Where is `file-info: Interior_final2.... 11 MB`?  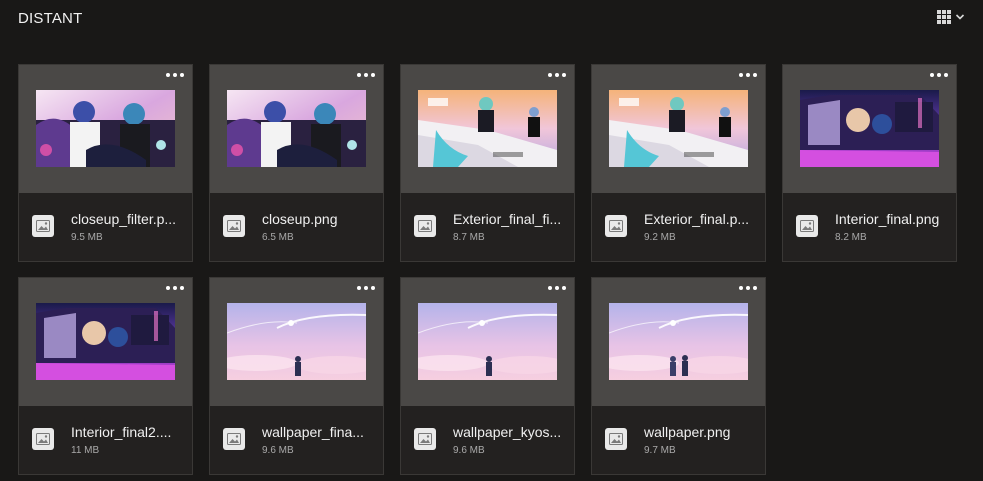 file-info: Interior_final2.... 11 MB is located at coordinates (105, 440).